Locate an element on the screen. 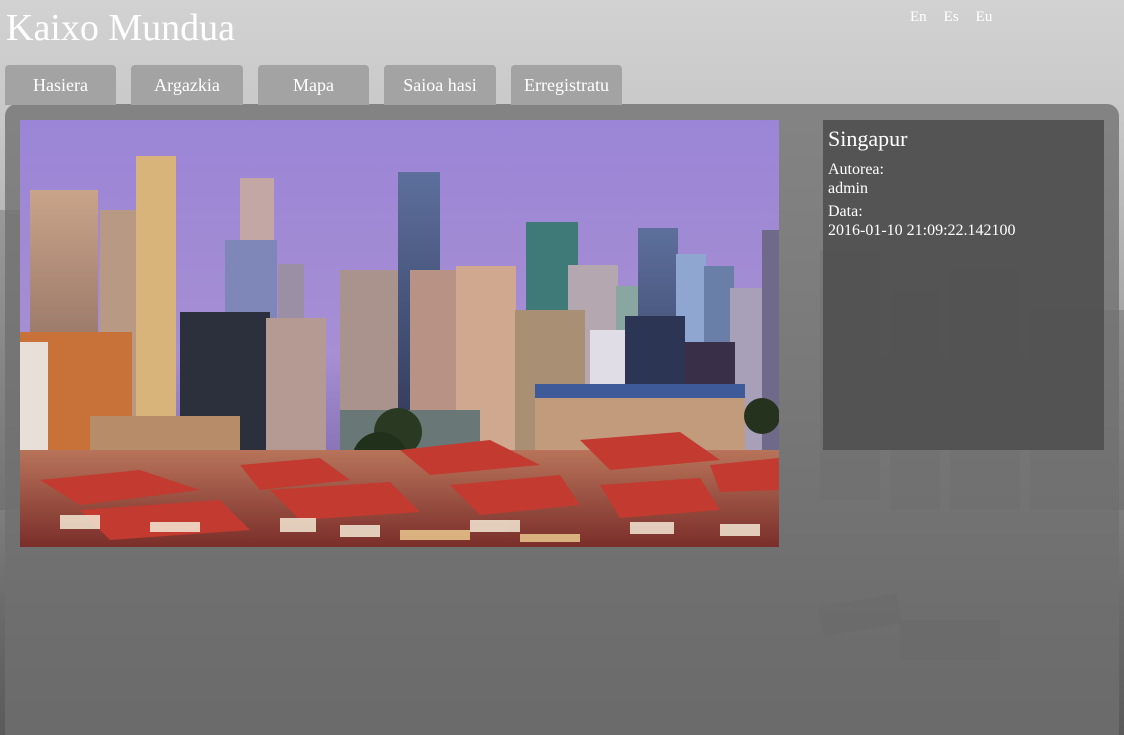 This screenshot has height=735, width=1124. tab-erregistratu: Erregistratu is located at coordinates (566, 85).